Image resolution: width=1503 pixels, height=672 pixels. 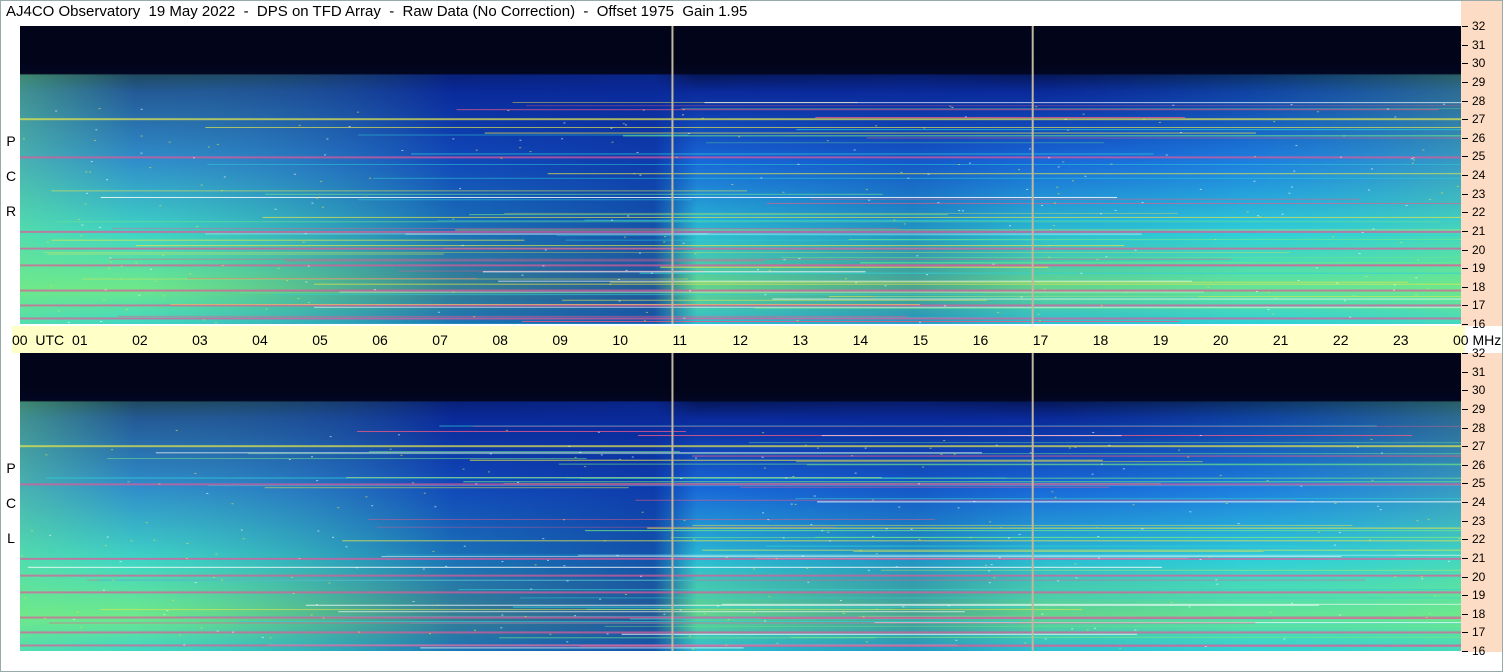 What do you see at coordinates (1473, 249) in the screenshot?
I see `frequency-tick-label: 20` at bounding box center [1473, 249].